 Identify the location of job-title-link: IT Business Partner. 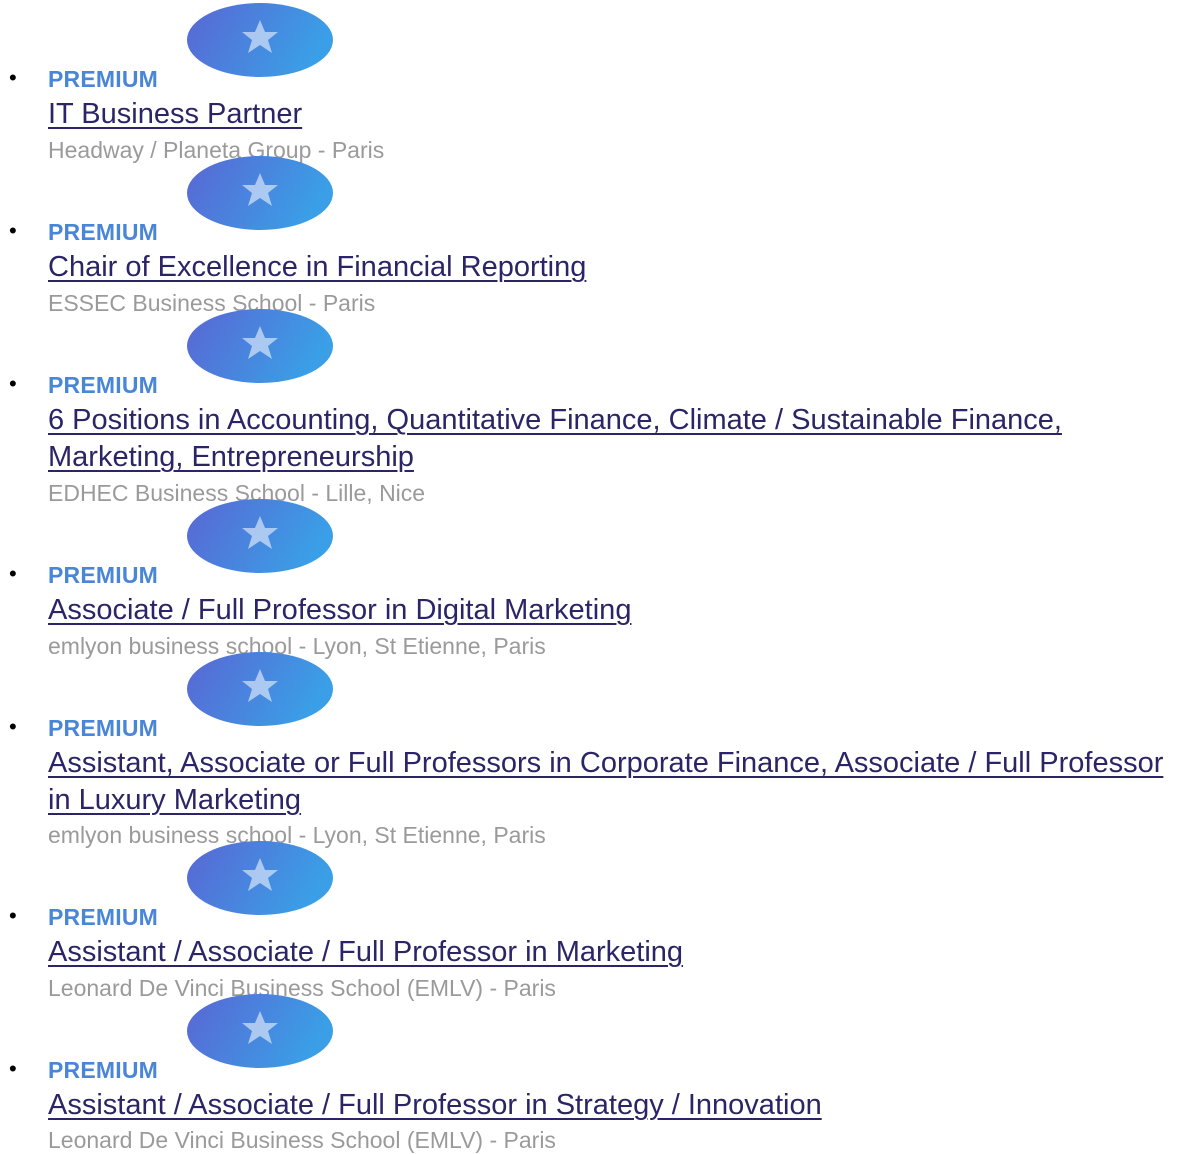
(175, 114).